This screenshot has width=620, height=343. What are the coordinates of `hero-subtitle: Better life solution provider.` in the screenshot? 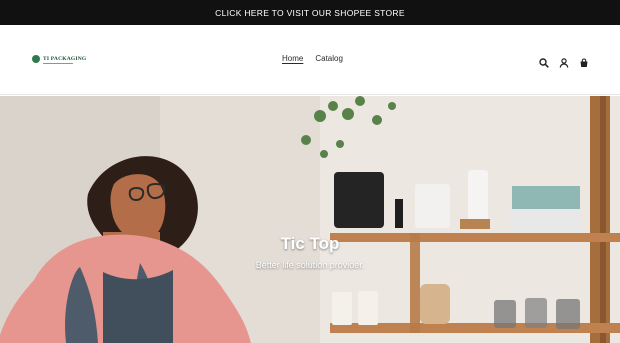 It's located at (310, 265).